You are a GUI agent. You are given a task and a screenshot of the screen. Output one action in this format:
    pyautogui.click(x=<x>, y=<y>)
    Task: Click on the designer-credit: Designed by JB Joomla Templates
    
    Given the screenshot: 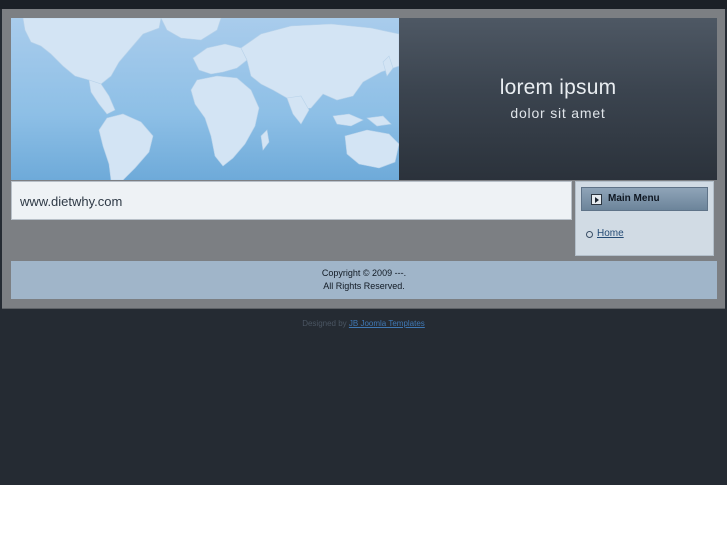 What is the action you would take?
    pyautogui.click(x=363, y=323)
    